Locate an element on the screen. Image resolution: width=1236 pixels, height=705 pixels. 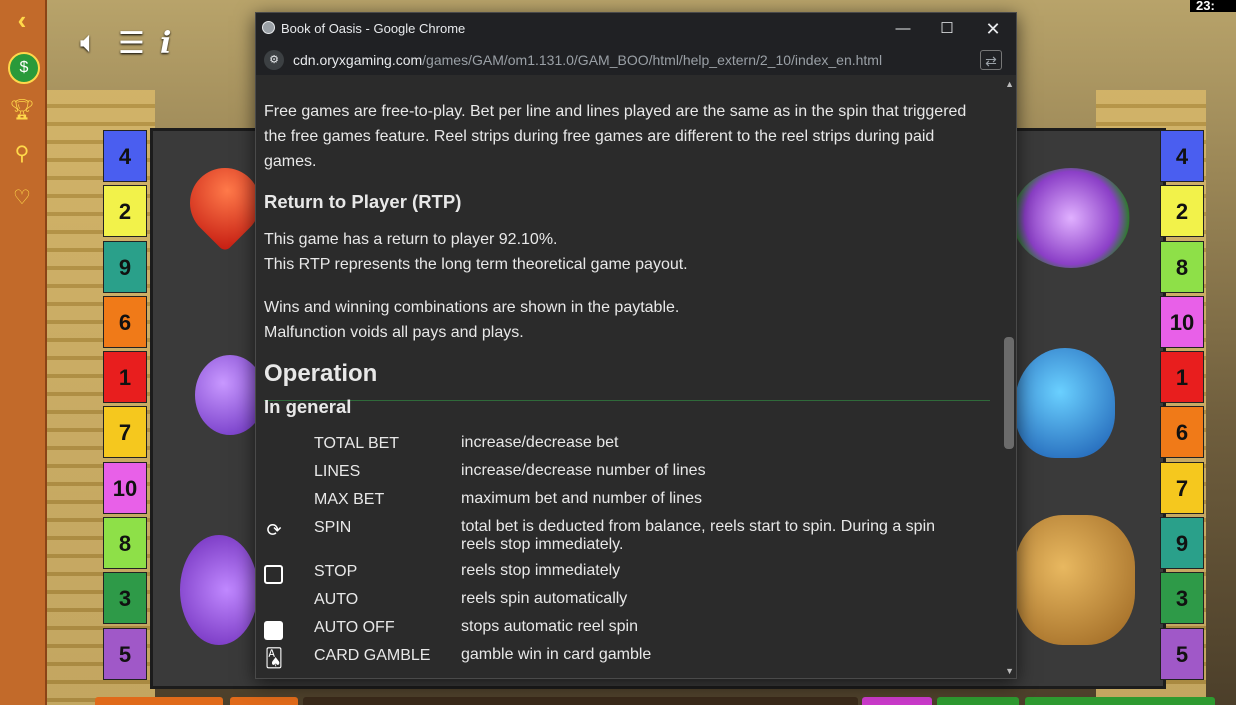
operation-name: TOTAL BET is located at coordinates (357, 443).